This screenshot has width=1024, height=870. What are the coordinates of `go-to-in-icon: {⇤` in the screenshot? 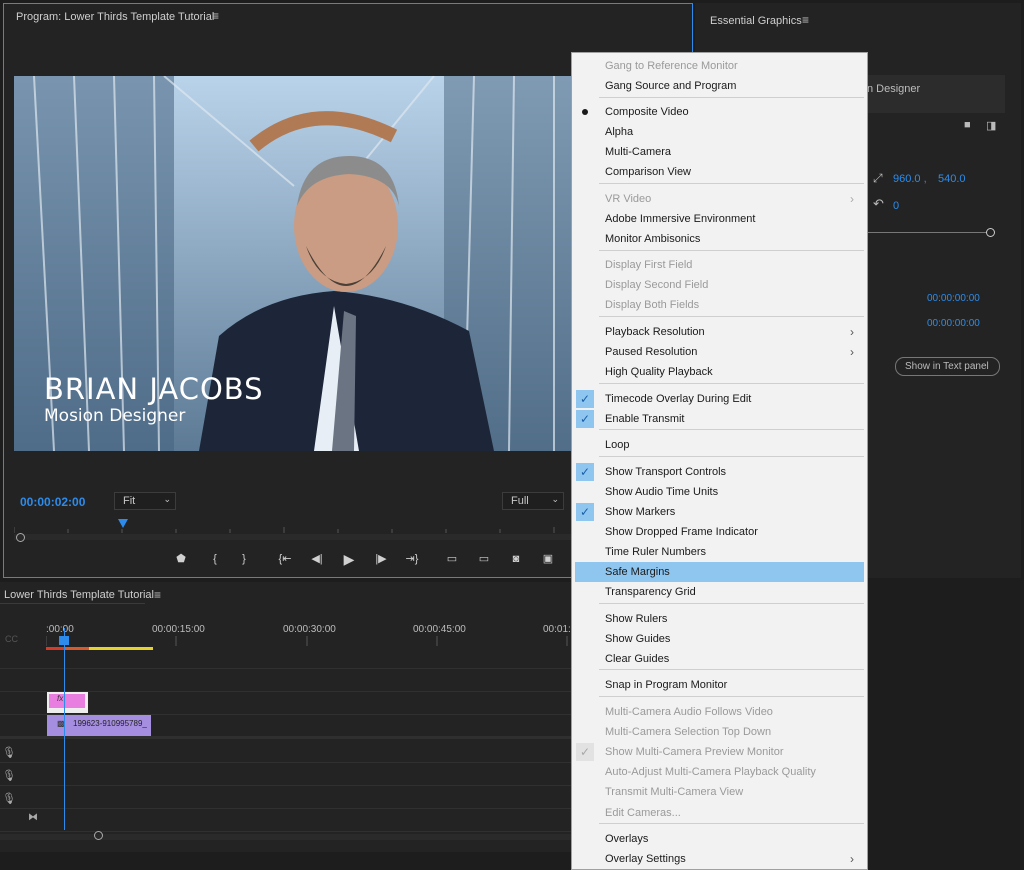 It's located at (285, 559).